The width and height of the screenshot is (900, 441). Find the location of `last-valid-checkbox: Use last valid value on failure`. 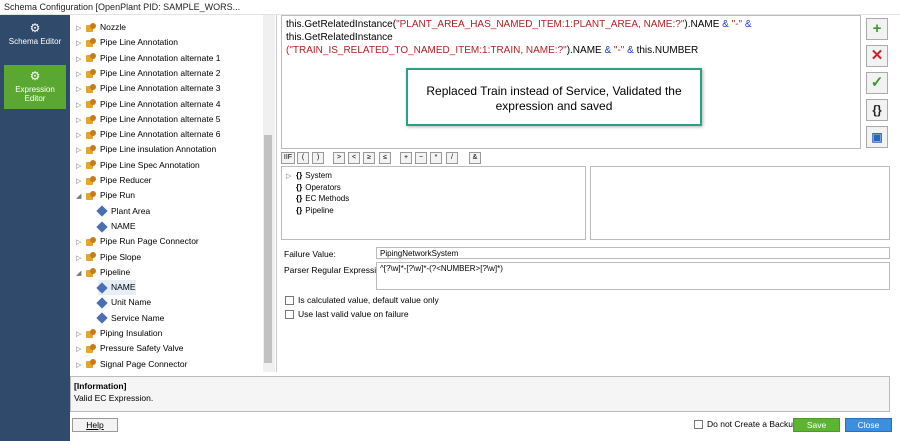

last-valid-checkbox: Use last valid value on failure is located at coordinates (347, 314).